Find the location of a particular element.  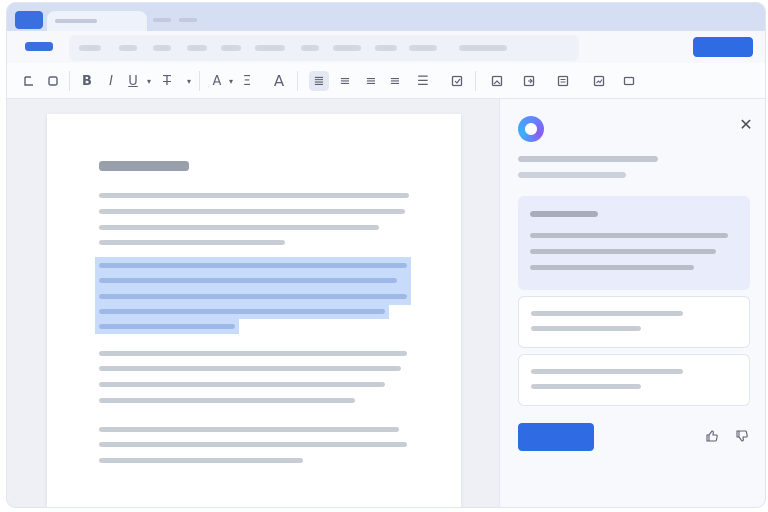

menu-items is located at coordinates (324, 48).